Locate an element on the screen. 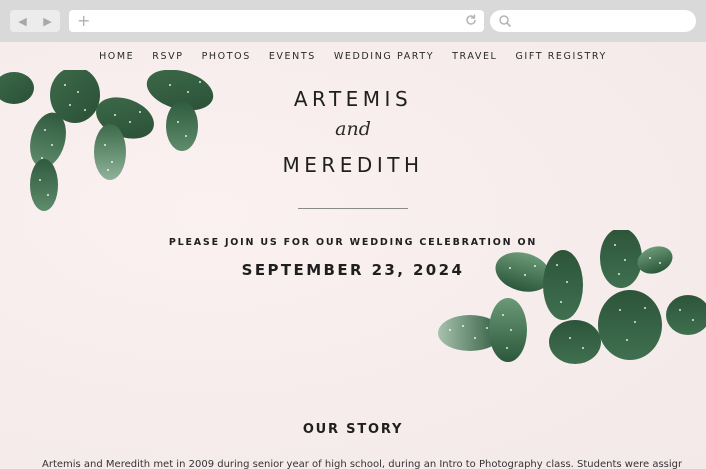 The width and height of the screenshot is (706, 469). nav-travel: TRAVEL is located at coordinates (474, 56).